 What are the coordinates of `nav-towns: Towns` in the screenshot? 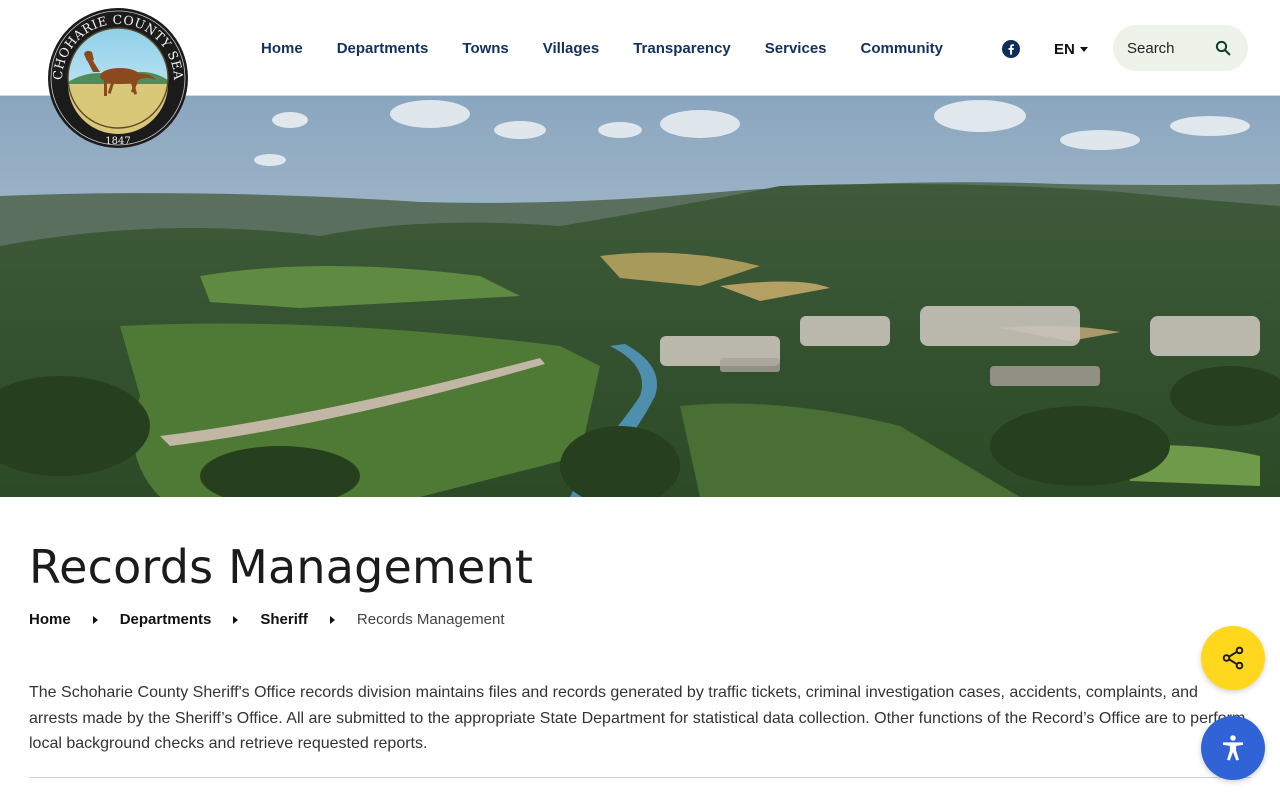 It's located at (485, 48).